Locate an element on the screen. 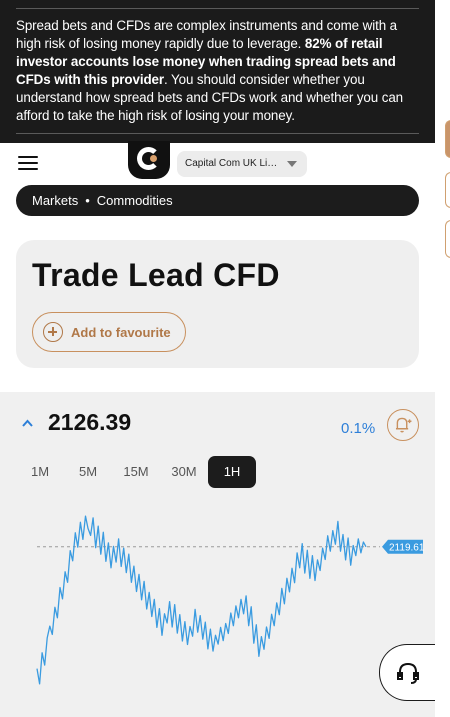  chevron-down-icon is located at coordinates (292, 164).